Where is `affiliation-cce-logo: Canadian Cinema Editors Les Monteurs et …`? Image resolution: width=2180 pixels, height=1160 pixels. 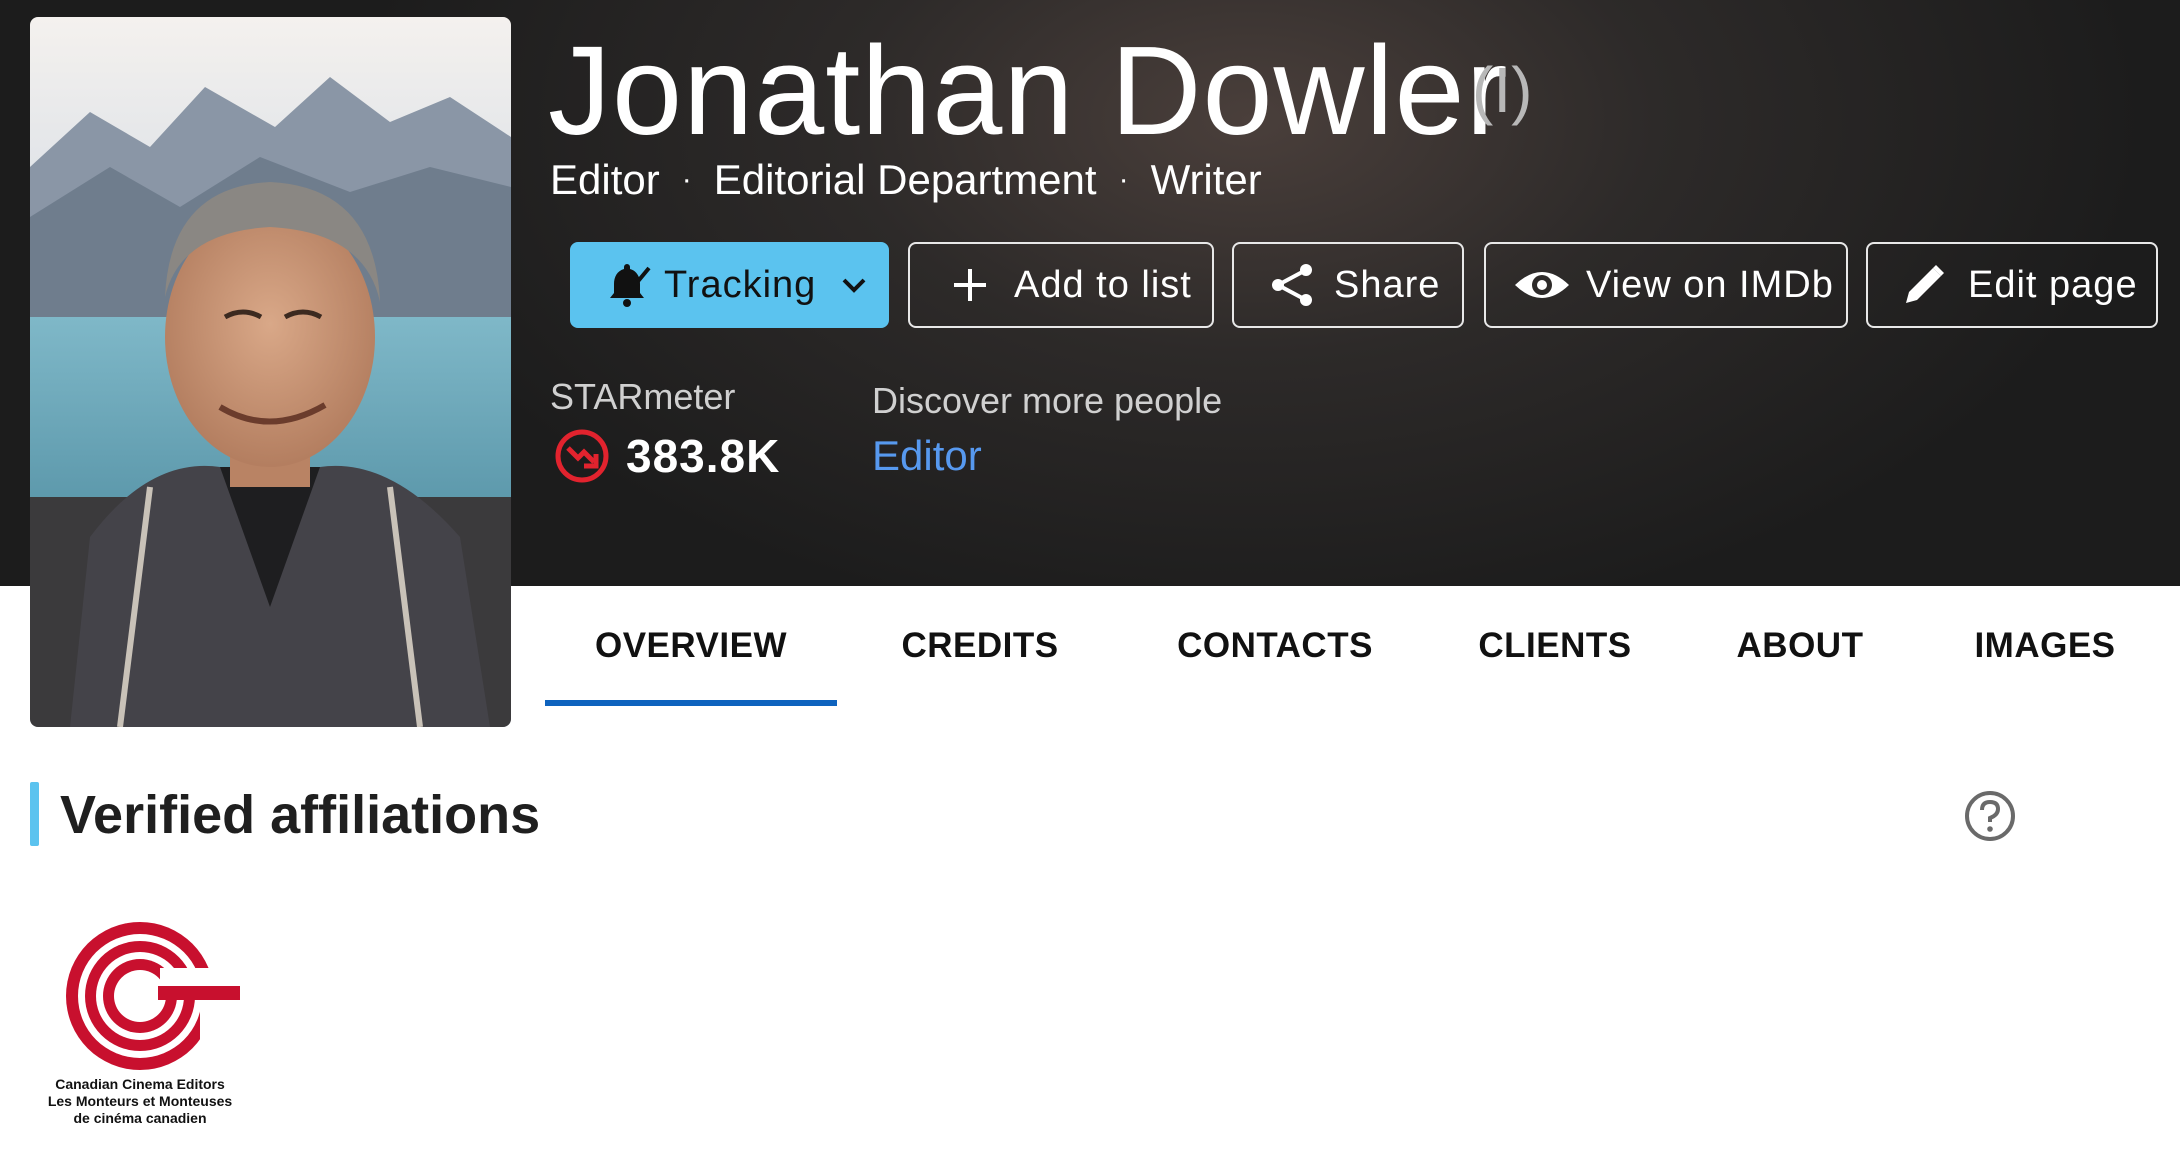 affiliation-cce-logo: Canadian Cinema Editors Les Monteurs et … is located at coordinates (140, 1021).